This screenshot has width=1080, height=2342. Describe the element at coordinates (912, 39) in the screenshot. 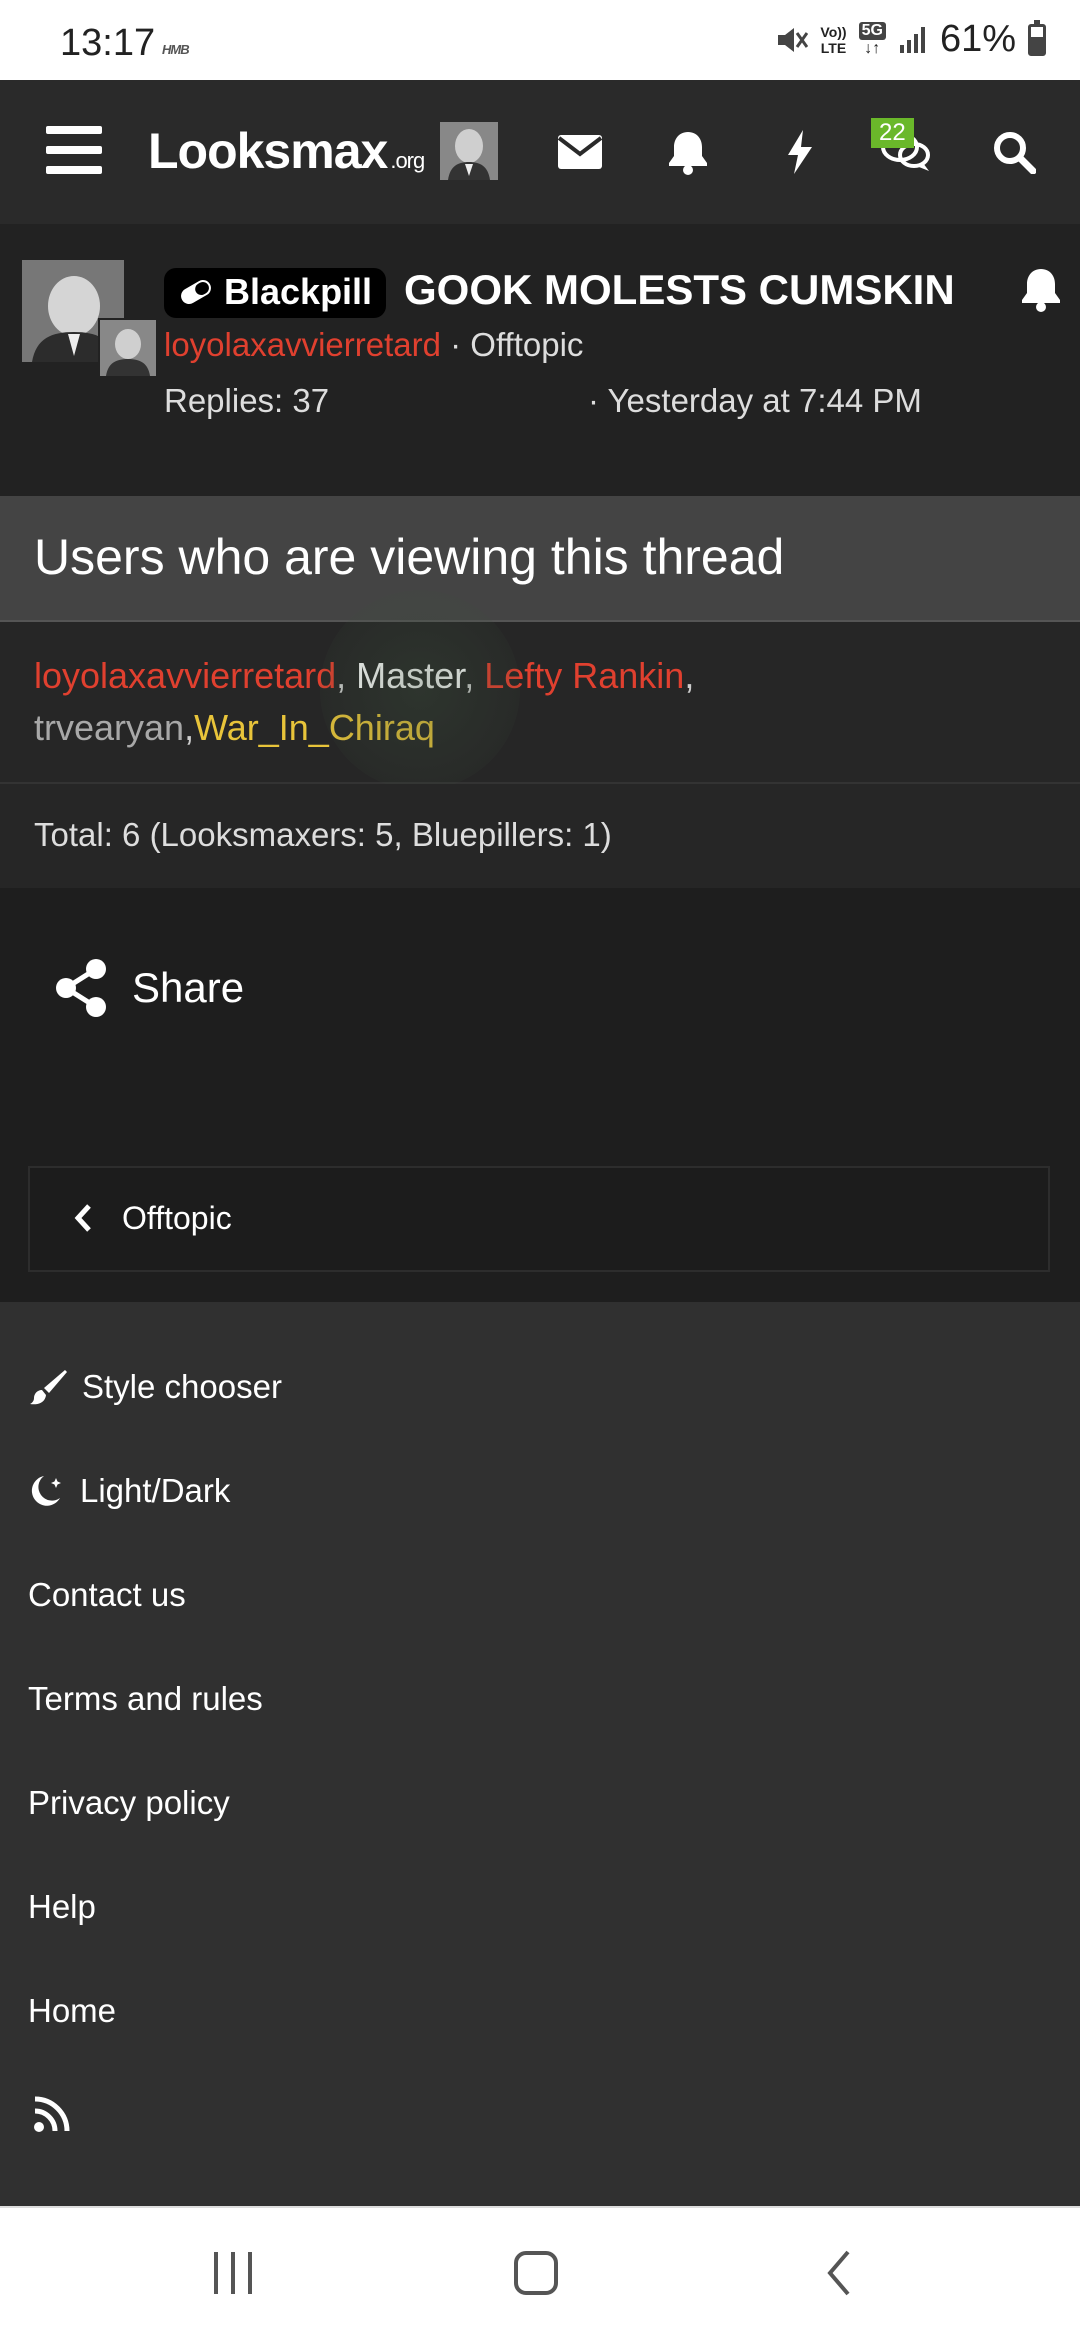

I see `signal-icon` at that location.